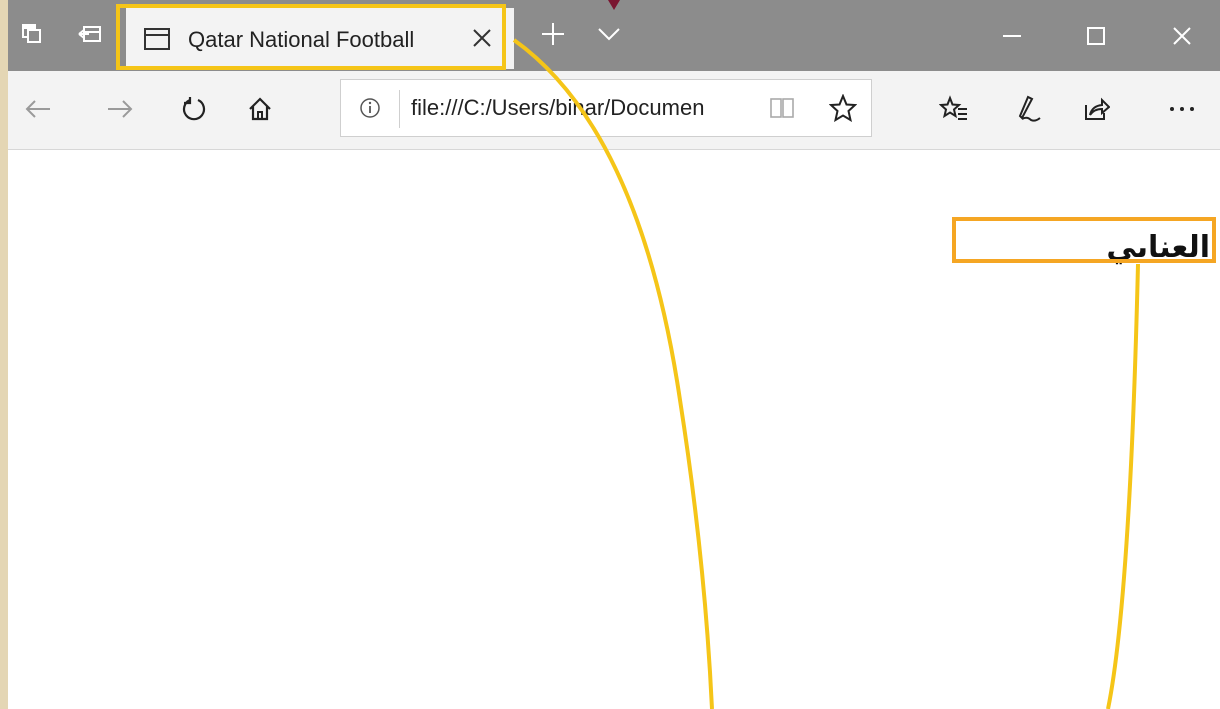  I want to click on home-icon, so click(260, 109).